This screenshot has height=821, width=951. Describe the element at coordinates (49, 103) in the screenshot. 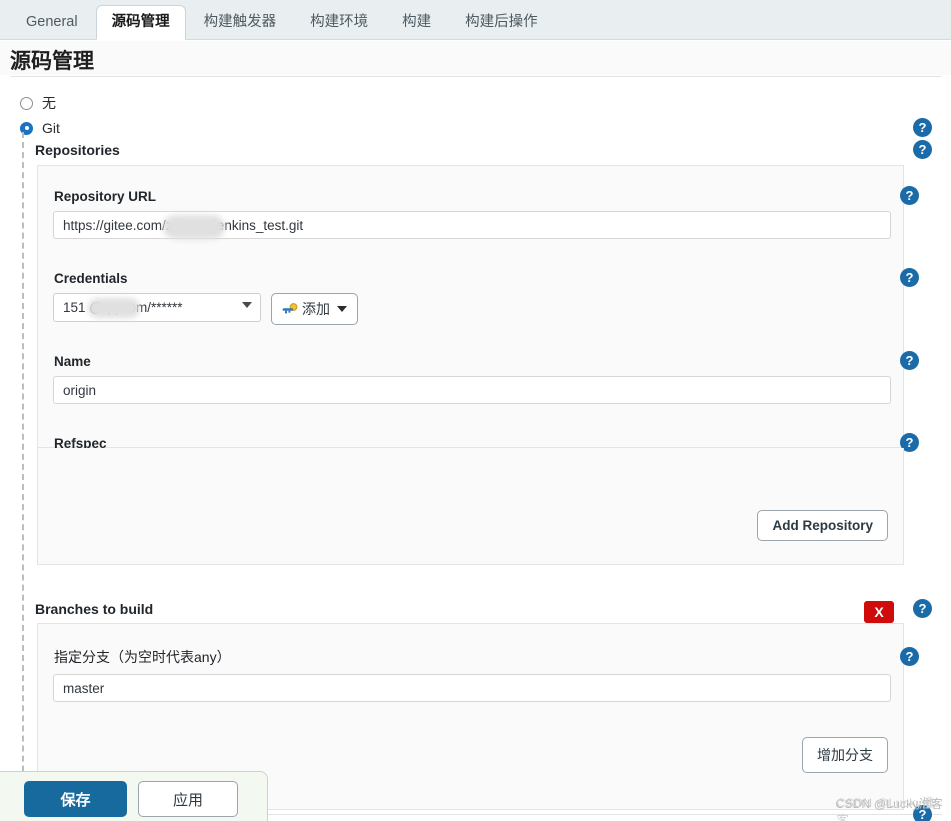

I see `radio-none-label: 无` at that location.